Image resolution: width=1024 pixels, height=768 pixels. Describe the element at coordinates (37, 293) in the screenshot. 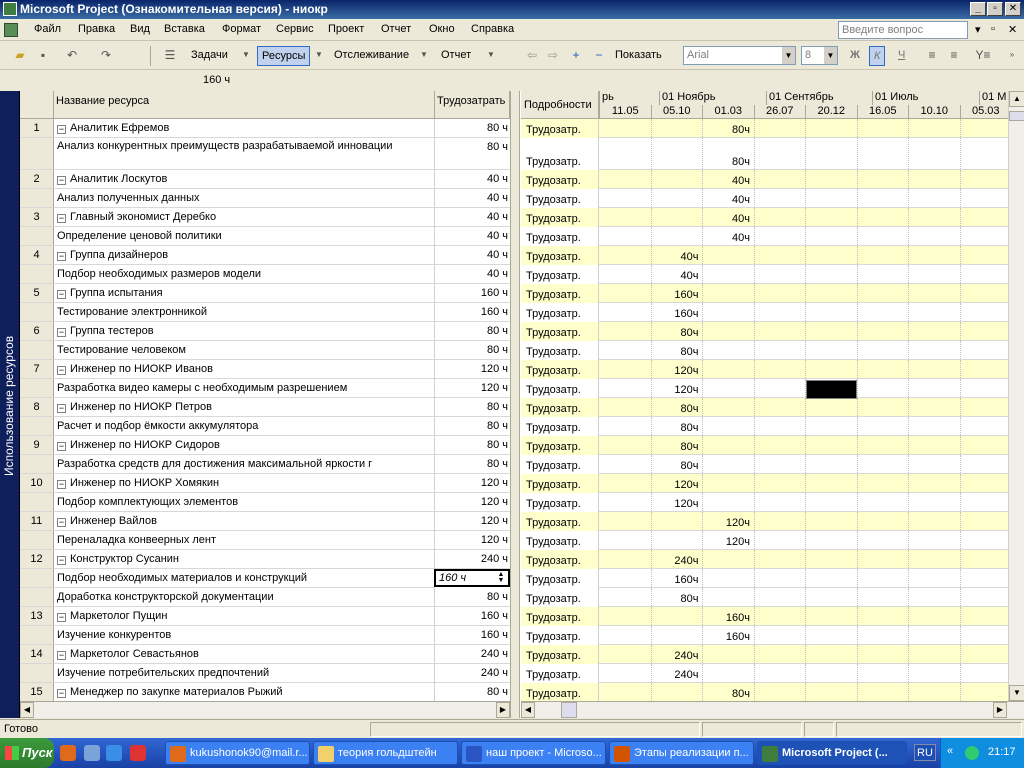

I see `row-id: 5` at that location.